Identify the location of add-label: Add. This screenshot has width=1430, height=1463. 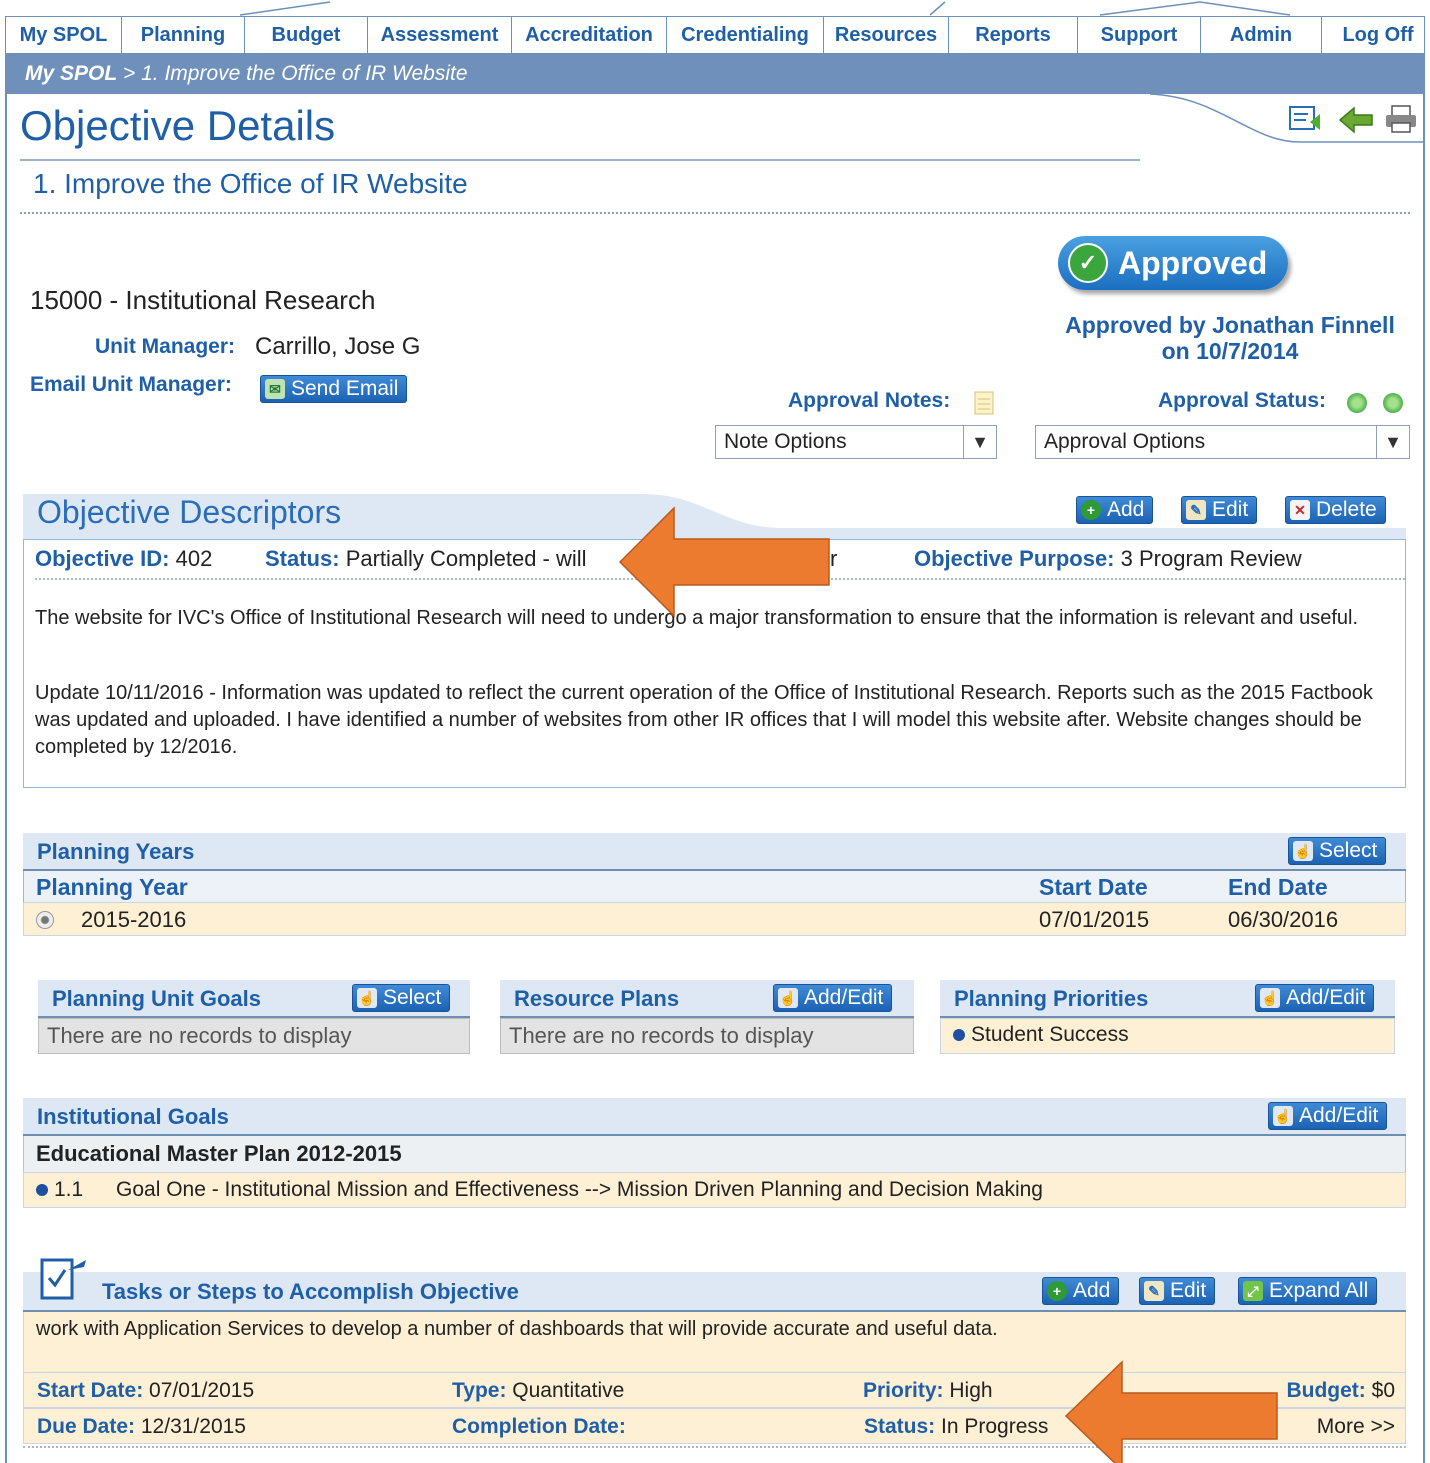
(1126, 509).